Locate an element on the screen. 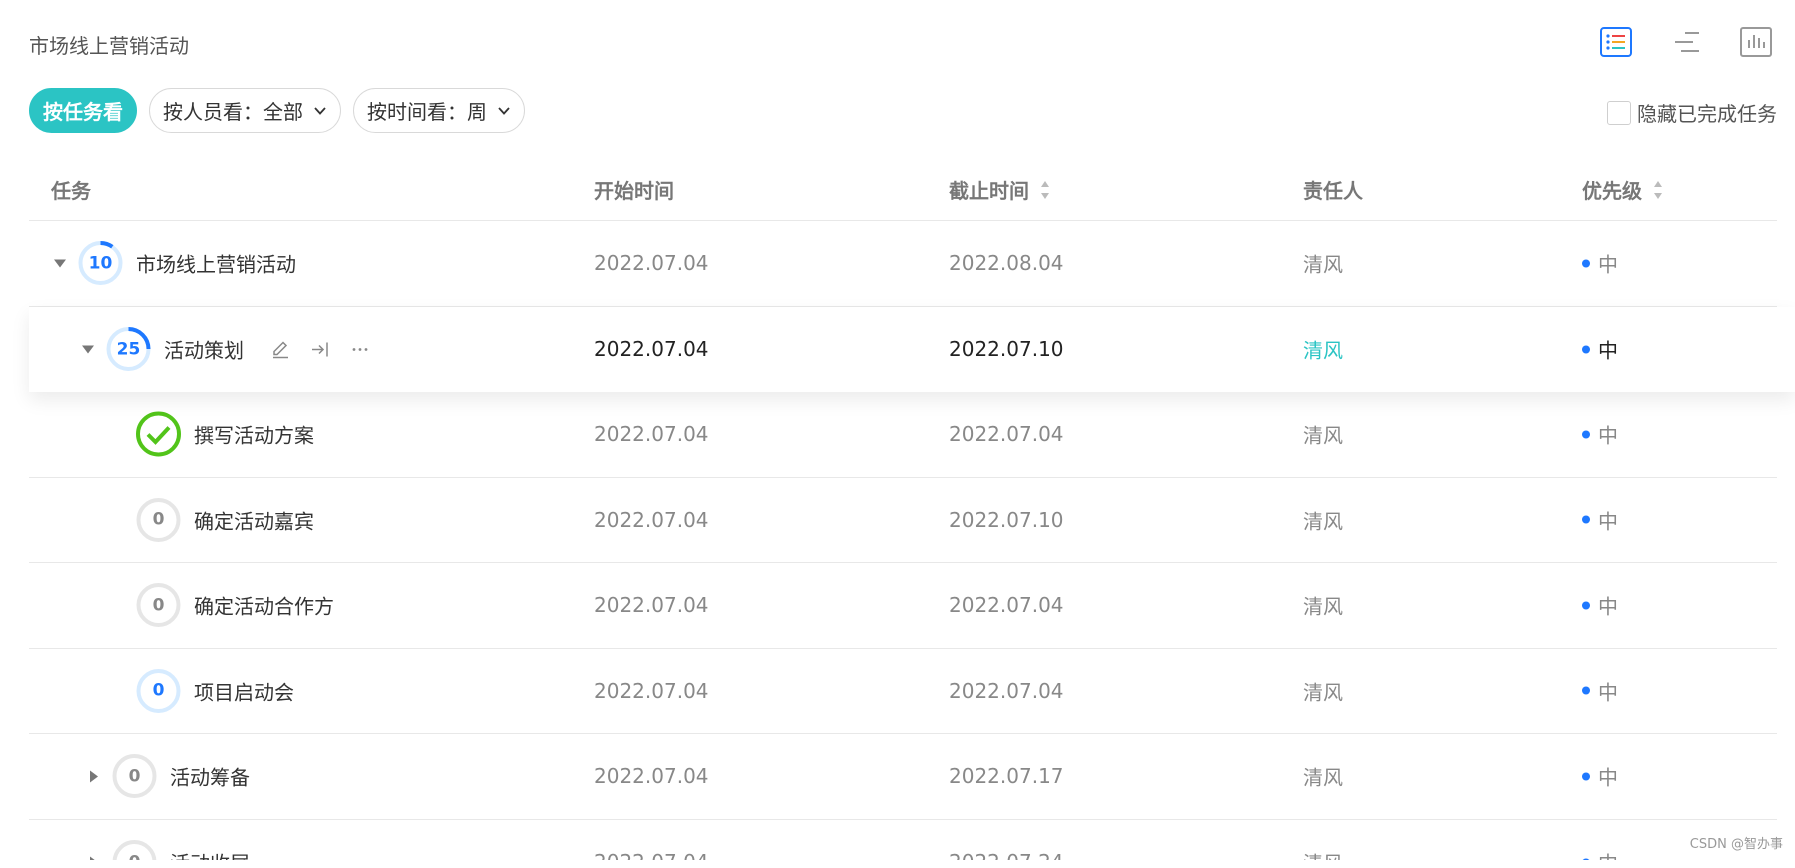 The image size is (1795, 868). by-task-label: 按任务看 is located at coordinates (83, 112).